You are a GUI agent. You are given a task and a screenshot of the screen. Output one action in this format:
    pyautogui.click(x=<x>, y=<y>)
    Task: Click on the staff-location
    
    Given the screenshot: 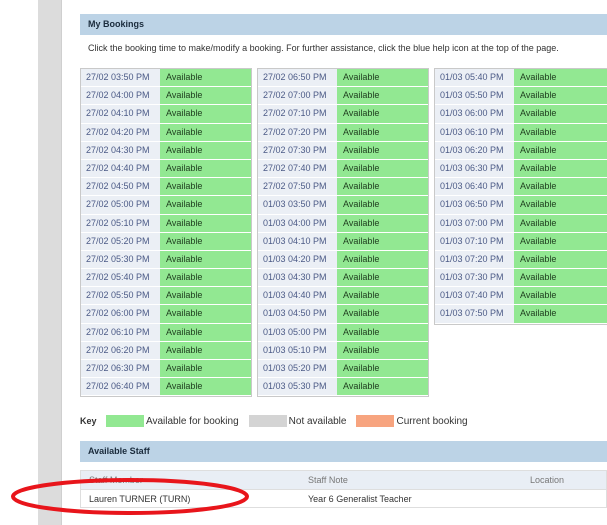 What is the action you would take?
    pyautogui.click(x=564, y=498)
    